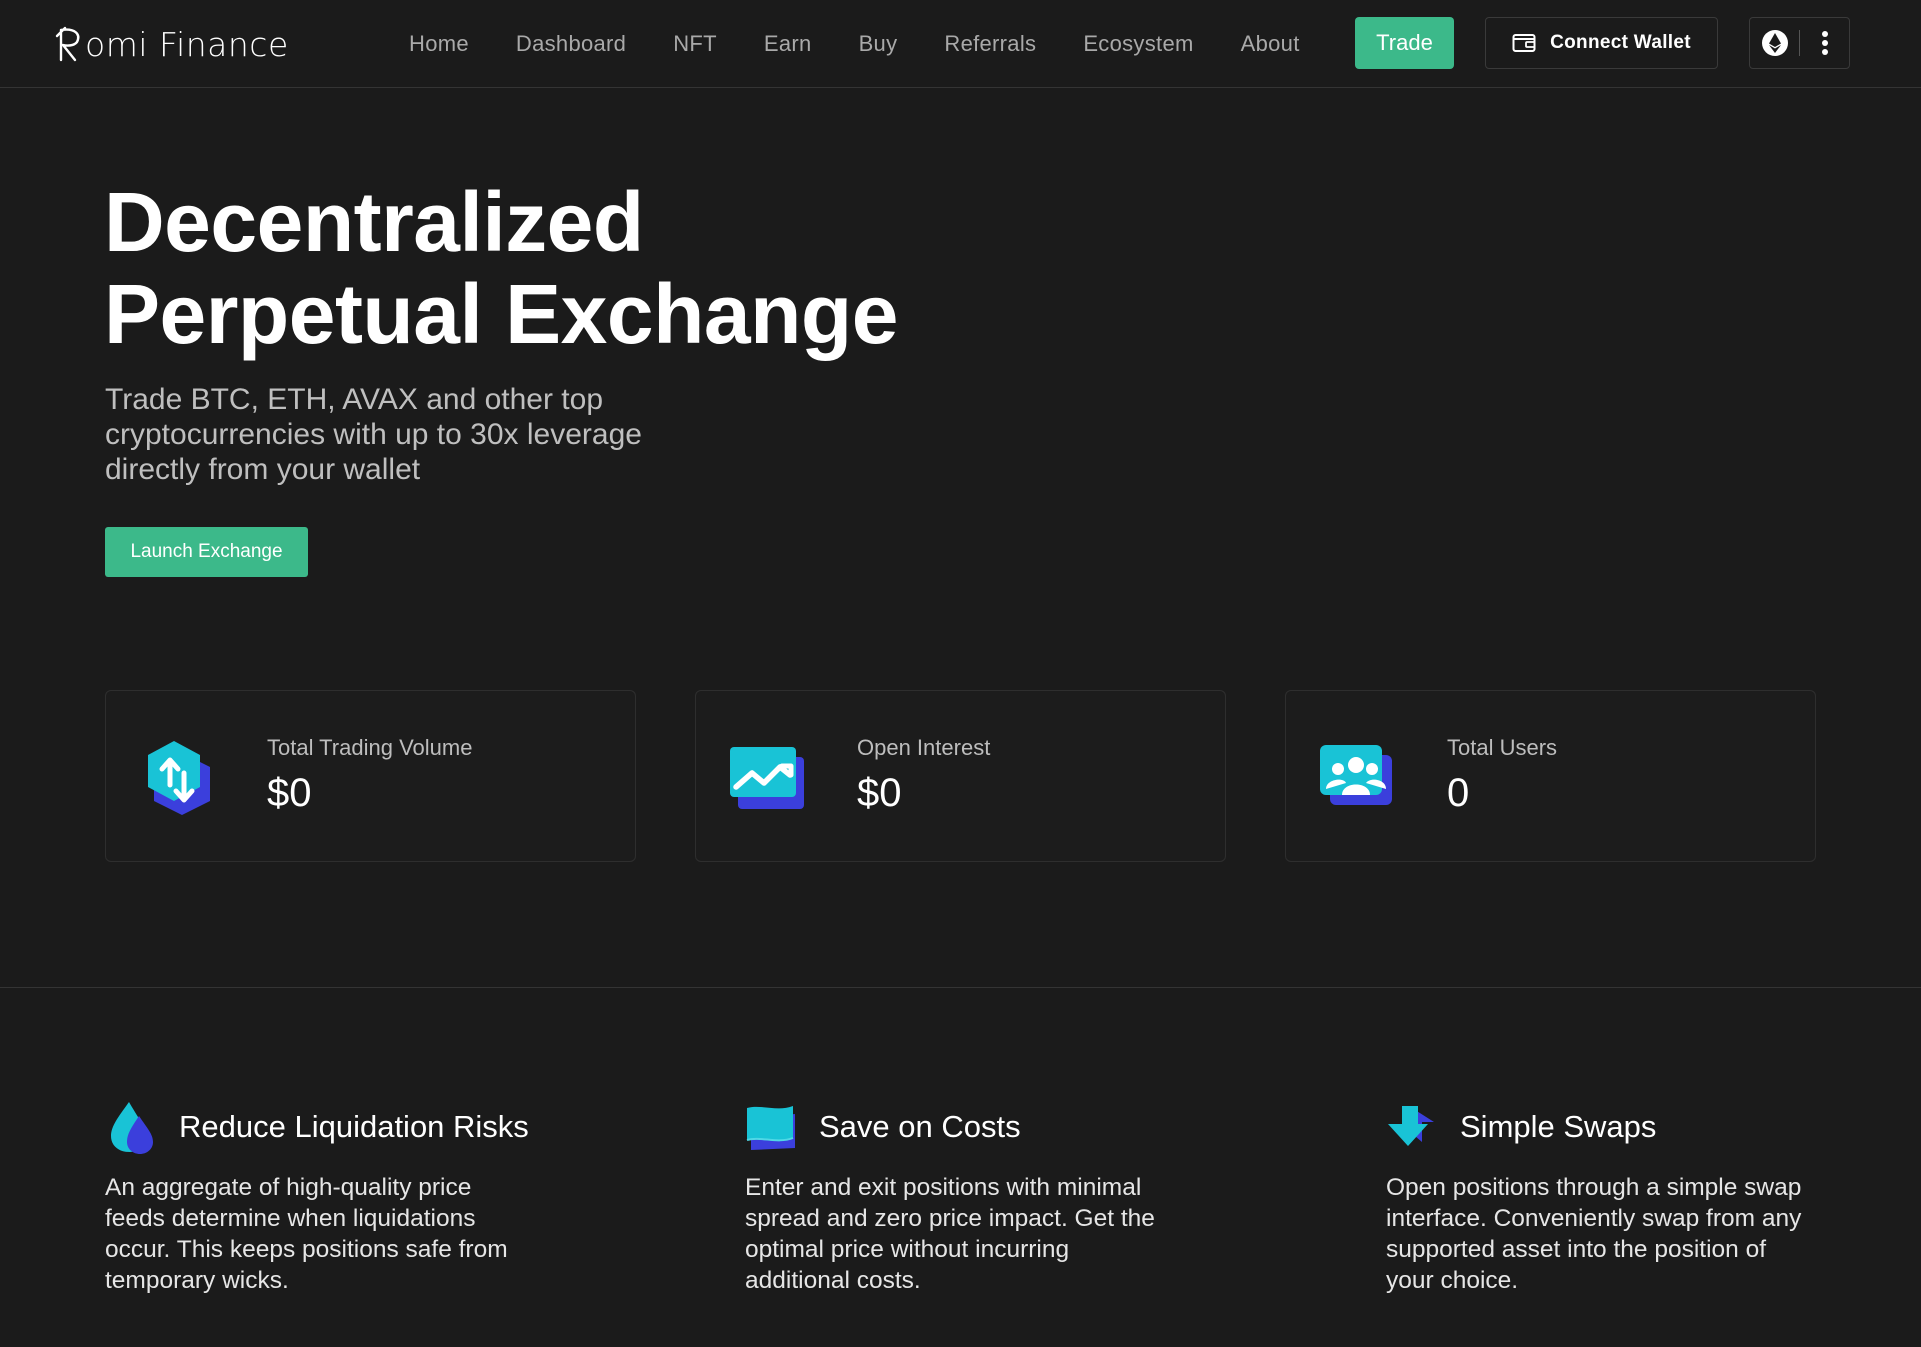 This screenshot has height=1347, width=1921. Describe the element at coordinates (187, 44) in the screenshot. I see `logo-text: omi Finance` at that location.